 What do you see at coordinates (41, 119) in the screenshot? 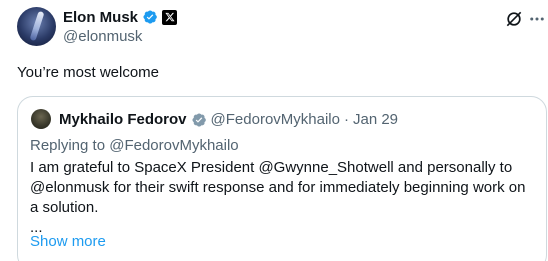
I see `quoted-author-avatar` at bounding box center [41, 119].